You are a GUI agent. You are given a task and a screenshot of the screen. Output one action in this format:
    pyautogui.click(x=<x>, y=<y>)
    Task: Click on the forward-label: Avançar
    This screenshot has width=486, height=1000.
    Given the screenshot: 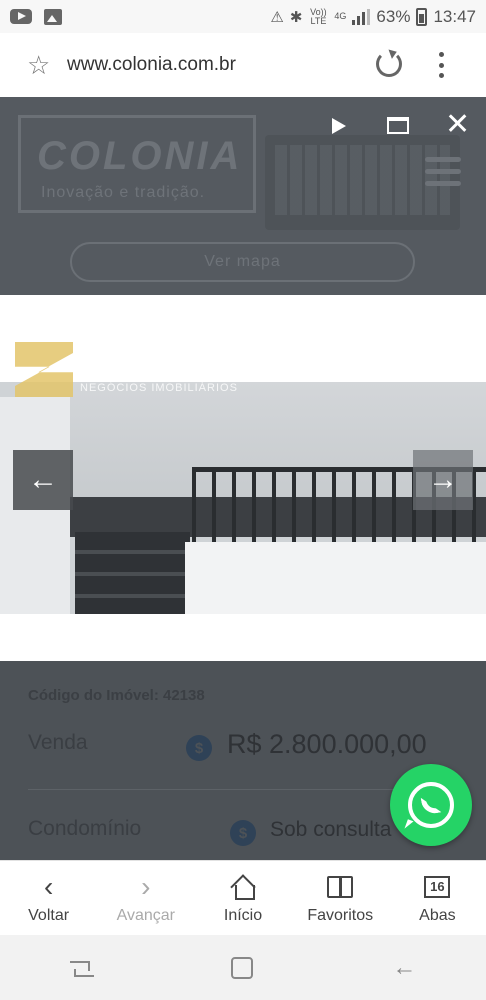 What is the action you would take?
    pyautogui.click(x=145, y=915)
    